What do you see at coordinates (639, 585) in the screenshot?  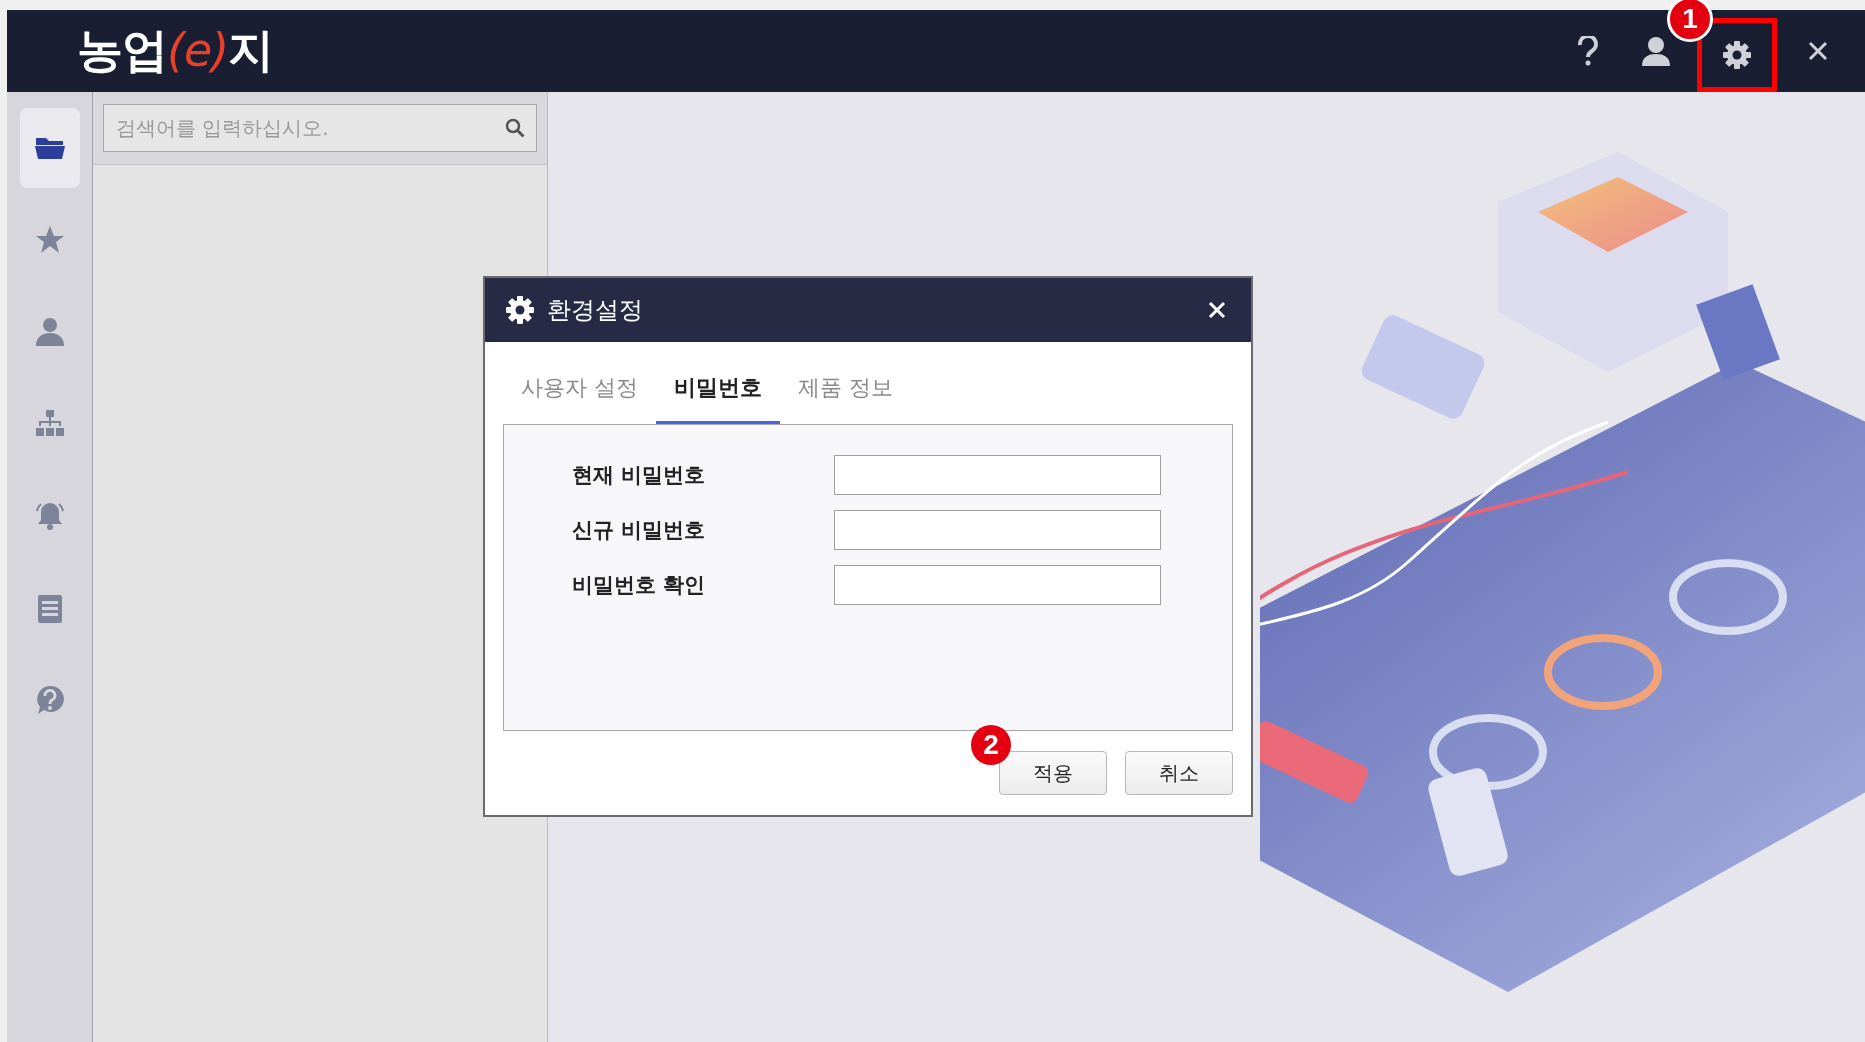 I see `field-label: 비밀번호 확인` at bounding box center [639, 585].